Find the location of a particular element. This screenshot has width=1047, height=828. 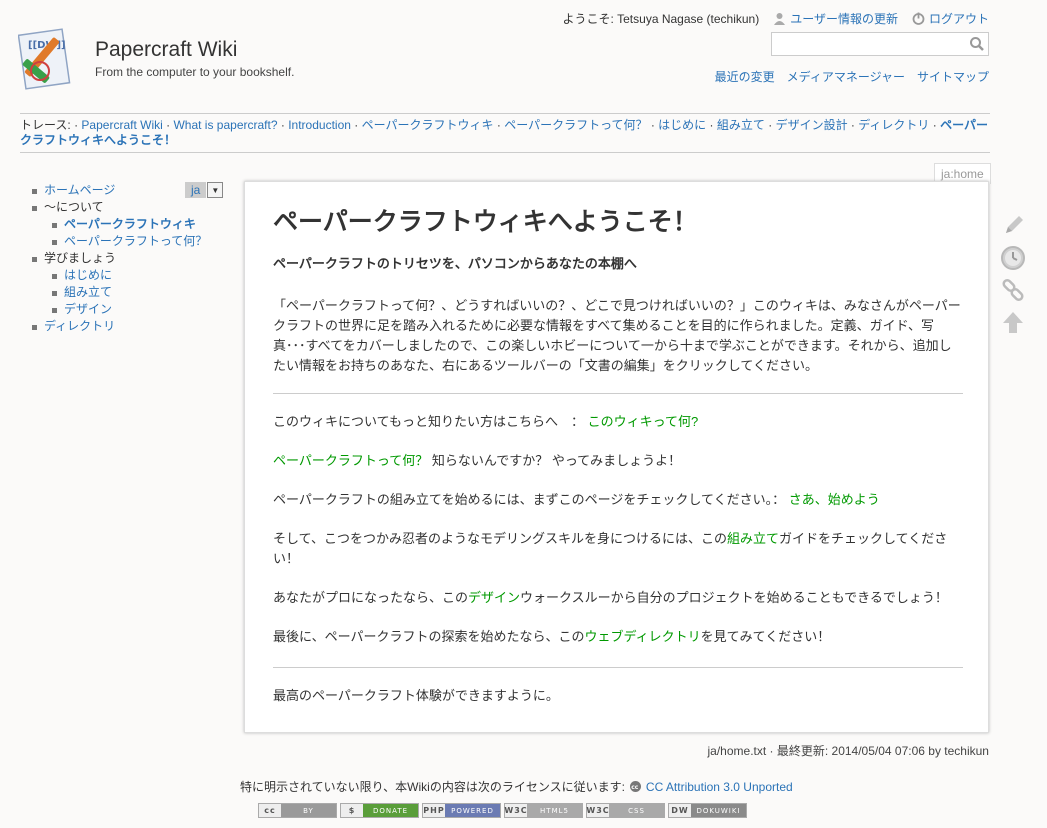

badge-label: POWERED is located at coordinates (472, 810).